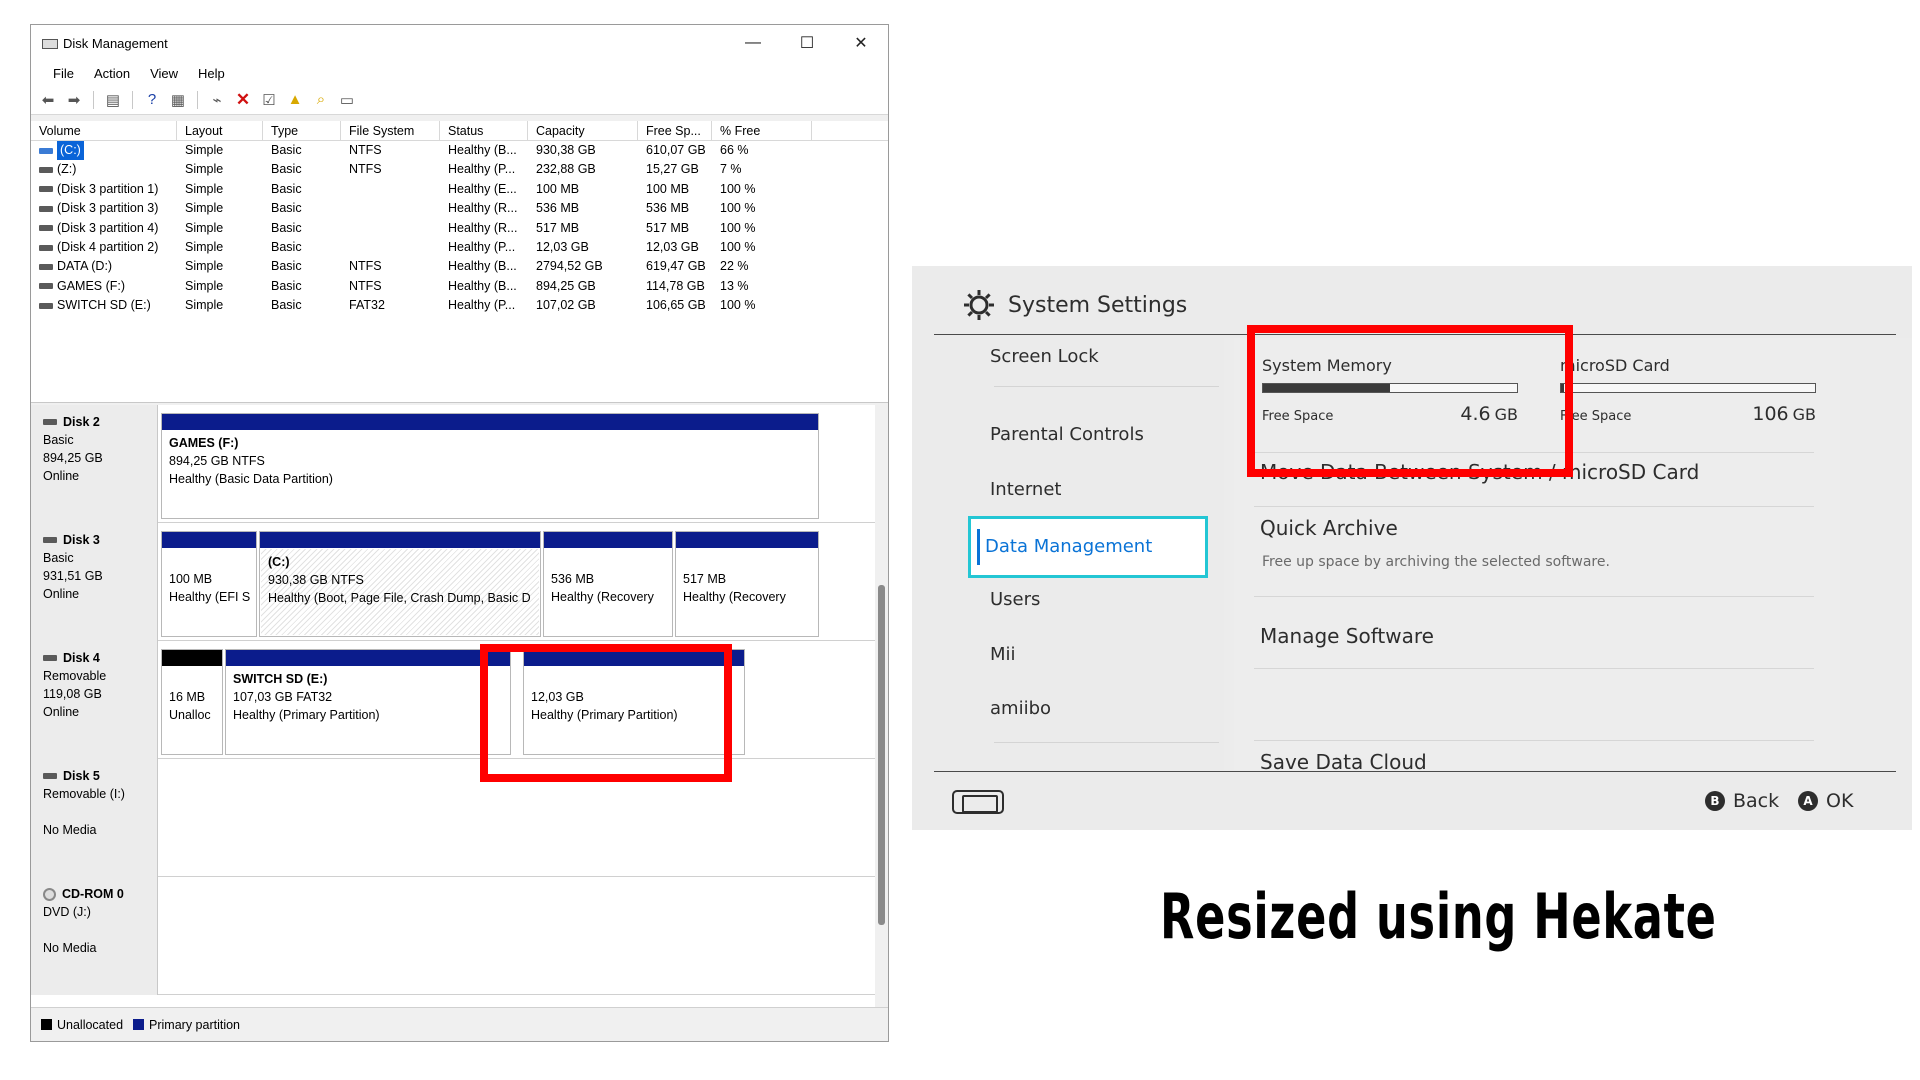 The image size is (1920, 1080). I want to click on disk-info: Disk 2 Basic 894,25 GB Online, so click(94, 464).